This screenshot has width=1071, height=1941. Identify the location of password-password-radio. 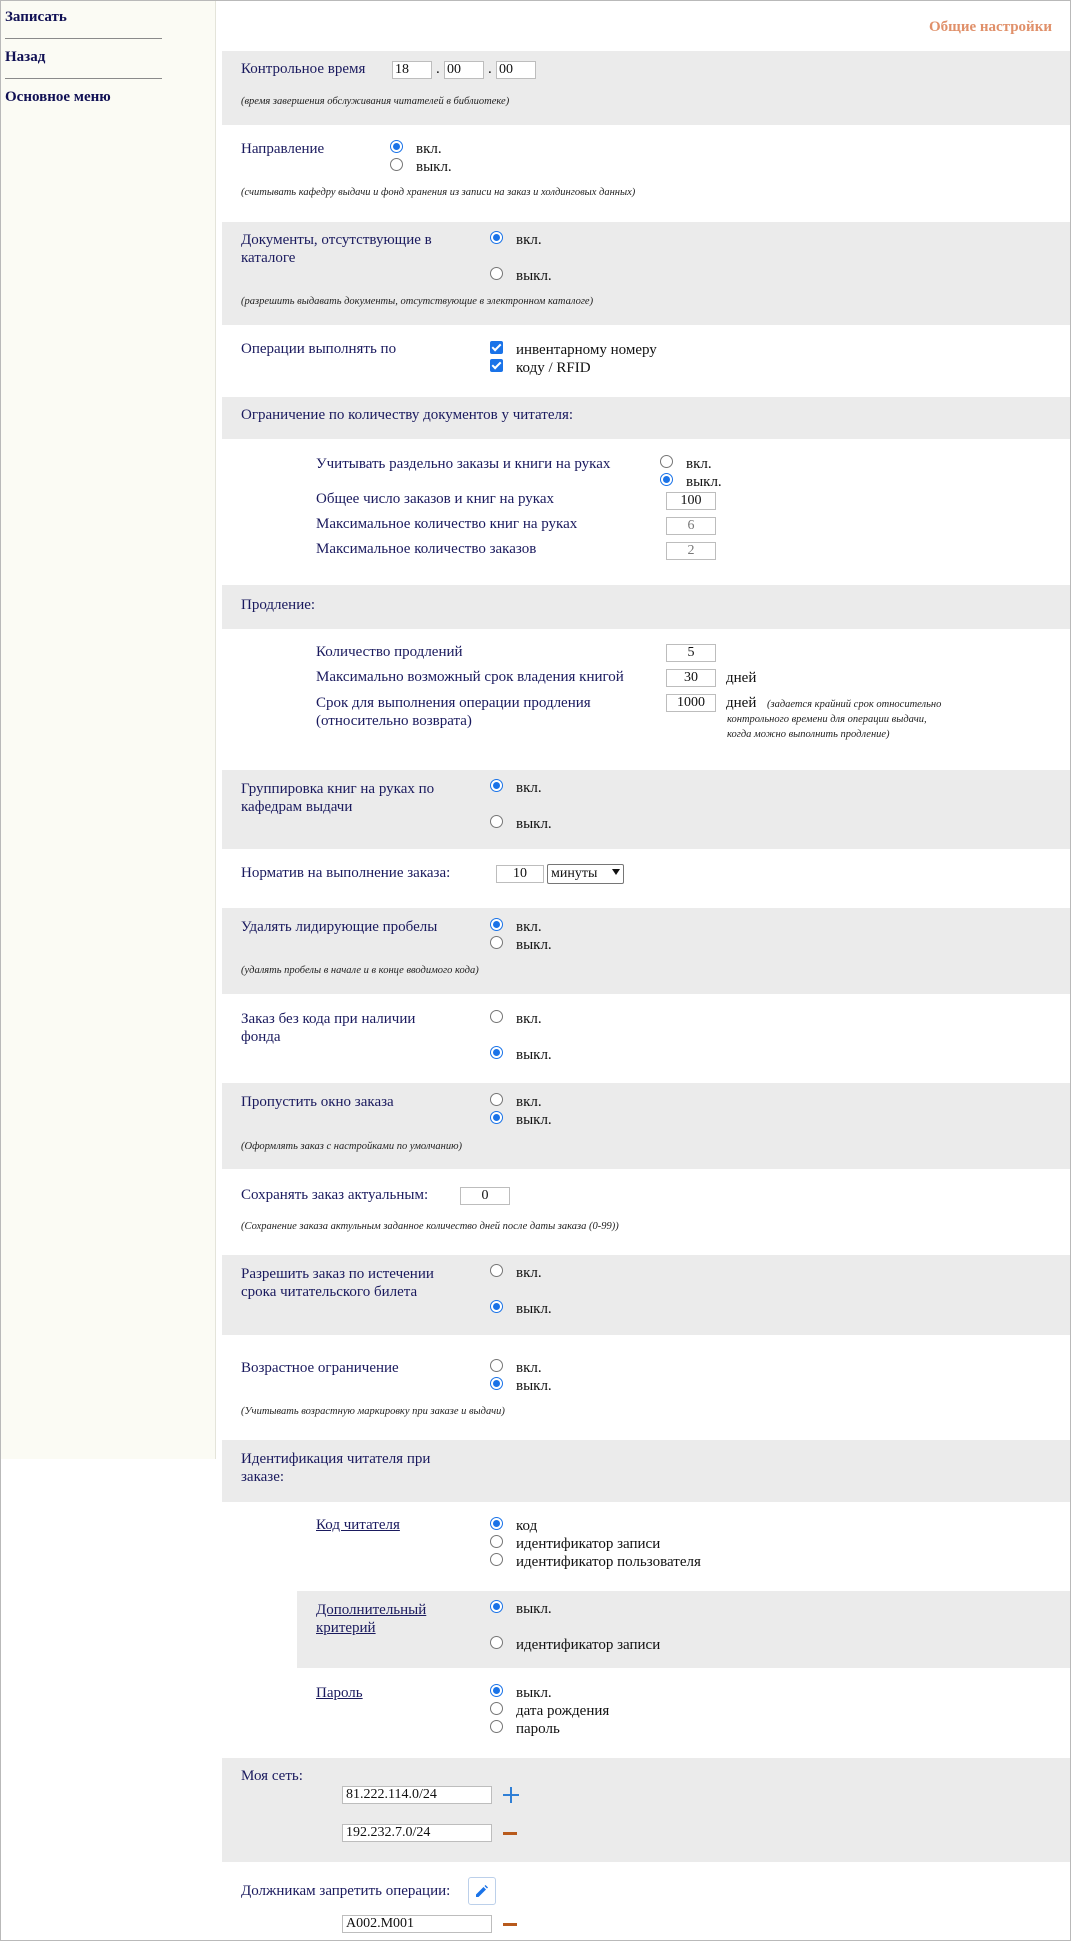
(496, 1726).